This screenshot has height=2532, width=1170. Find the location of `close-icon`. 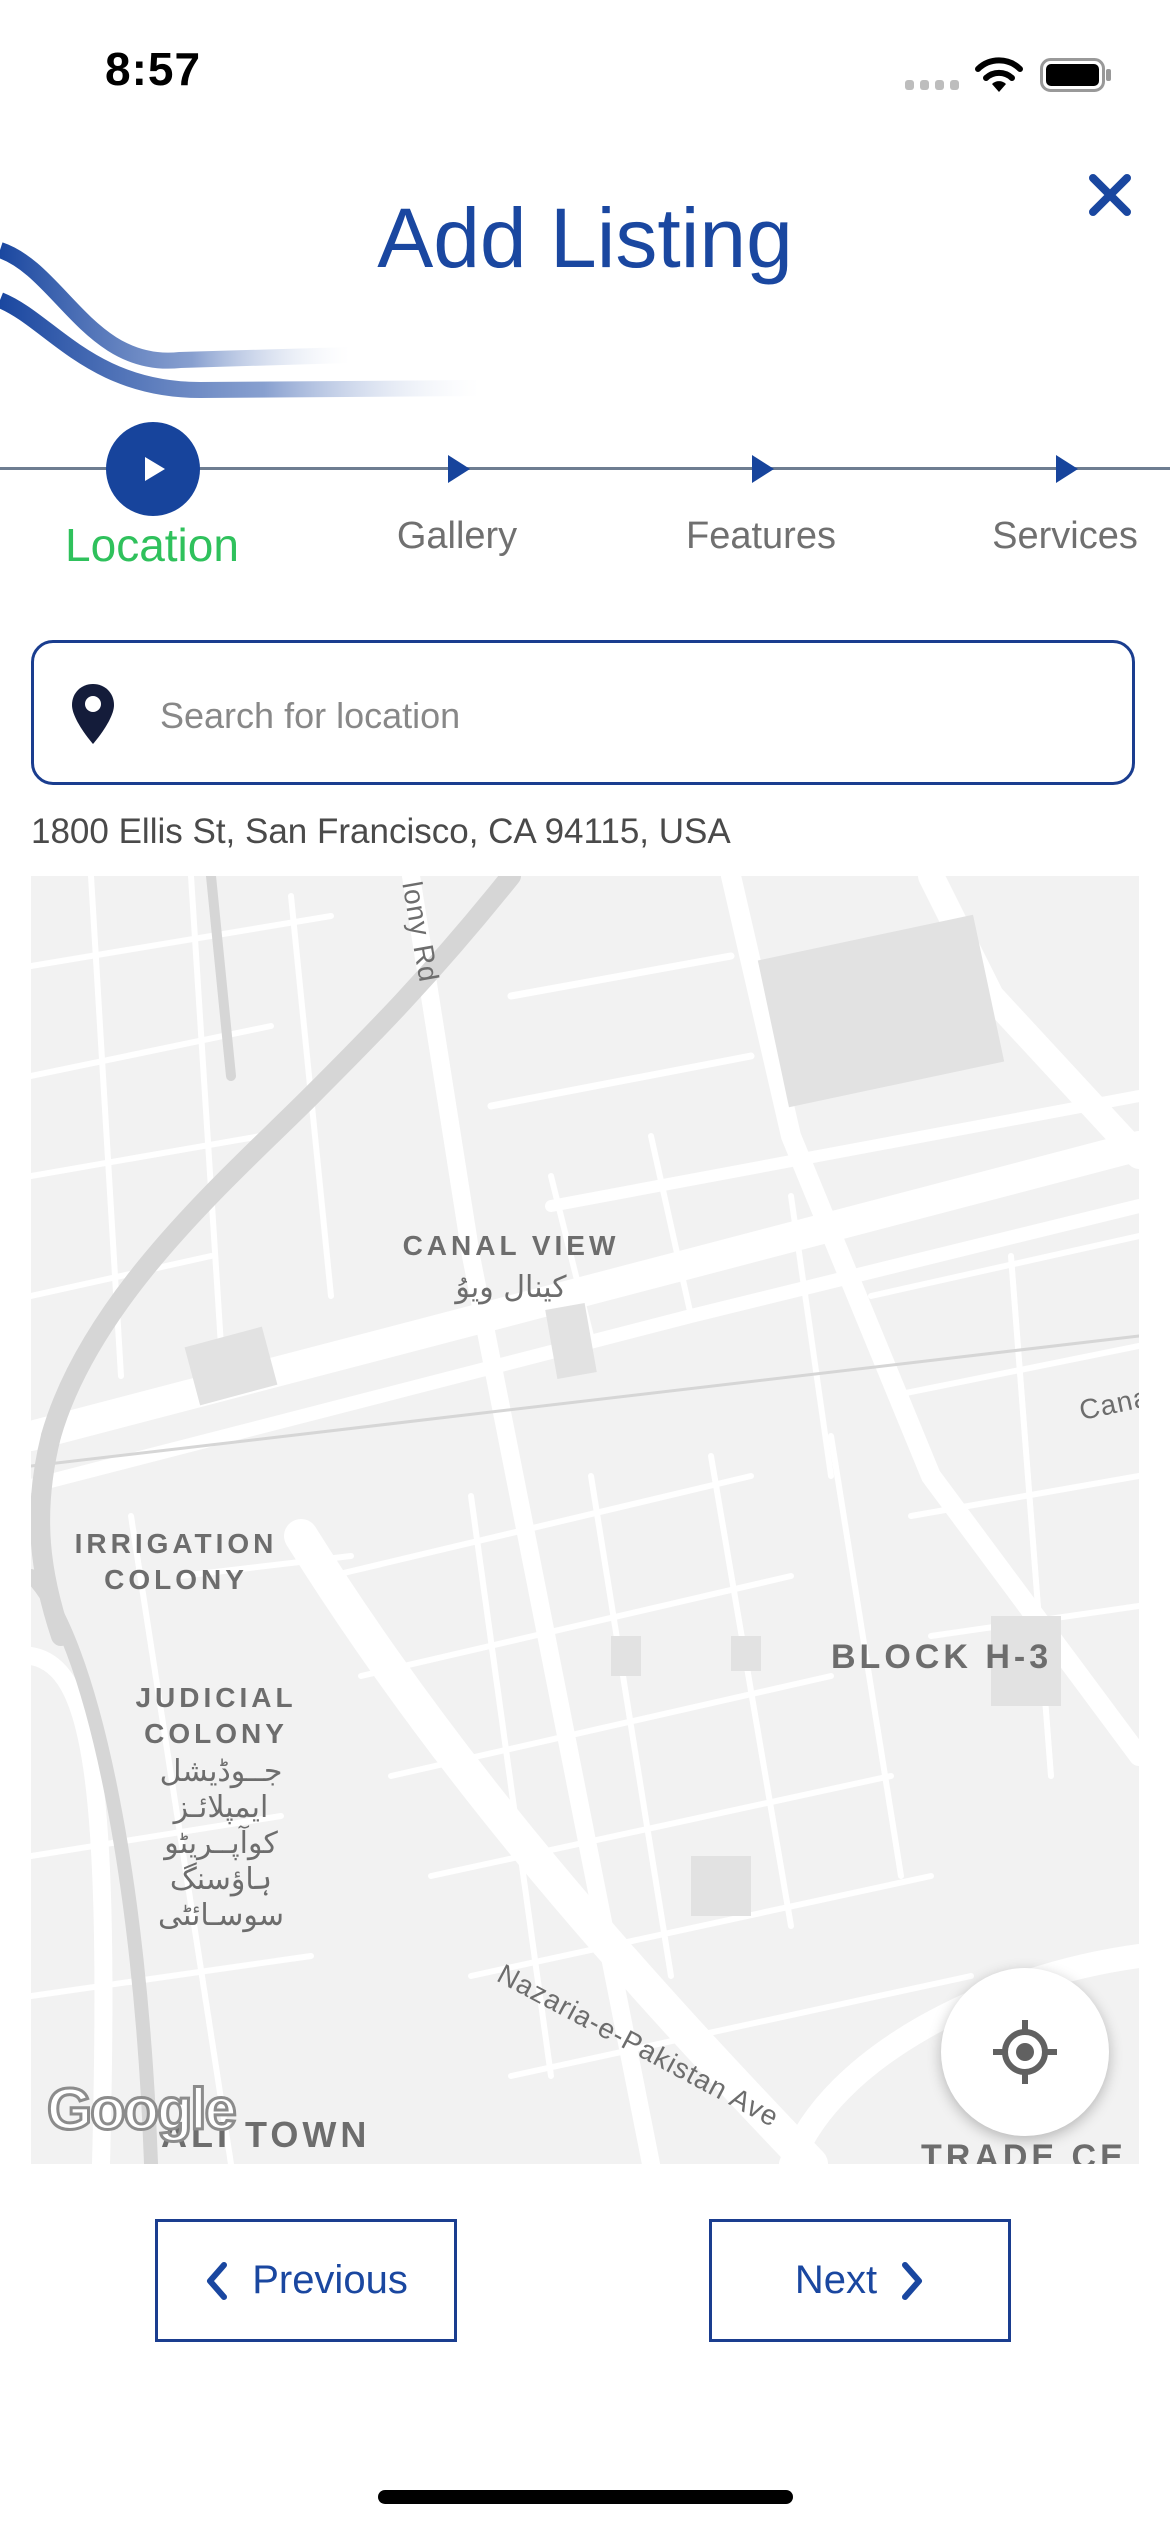

close-icon is located at coordinates (1110, 195).